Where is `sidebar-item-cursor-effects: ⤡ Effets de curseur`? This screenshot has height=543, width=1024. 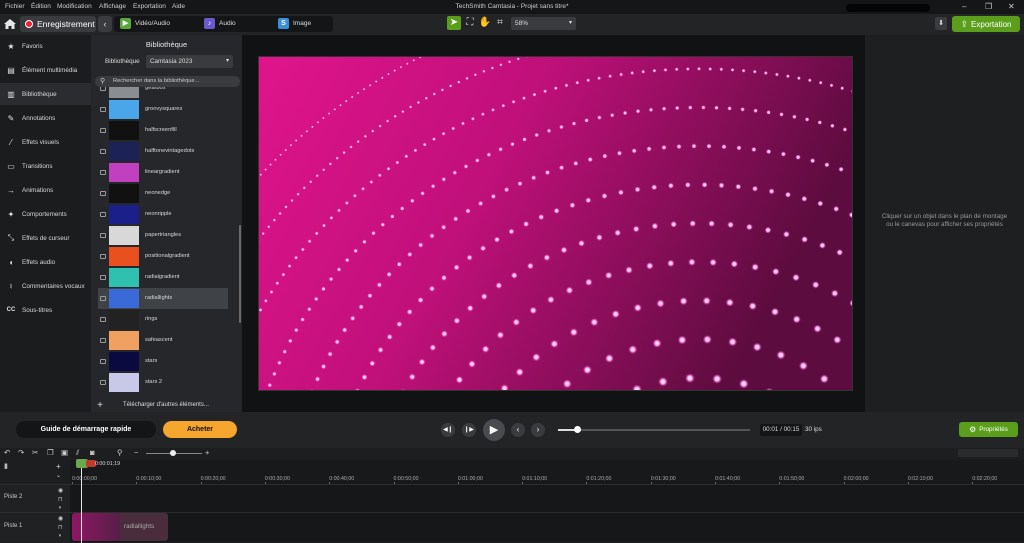 sidebar-item-cursor-effects: ⤡ Effets de curseur is located at coordinates (45, 238).